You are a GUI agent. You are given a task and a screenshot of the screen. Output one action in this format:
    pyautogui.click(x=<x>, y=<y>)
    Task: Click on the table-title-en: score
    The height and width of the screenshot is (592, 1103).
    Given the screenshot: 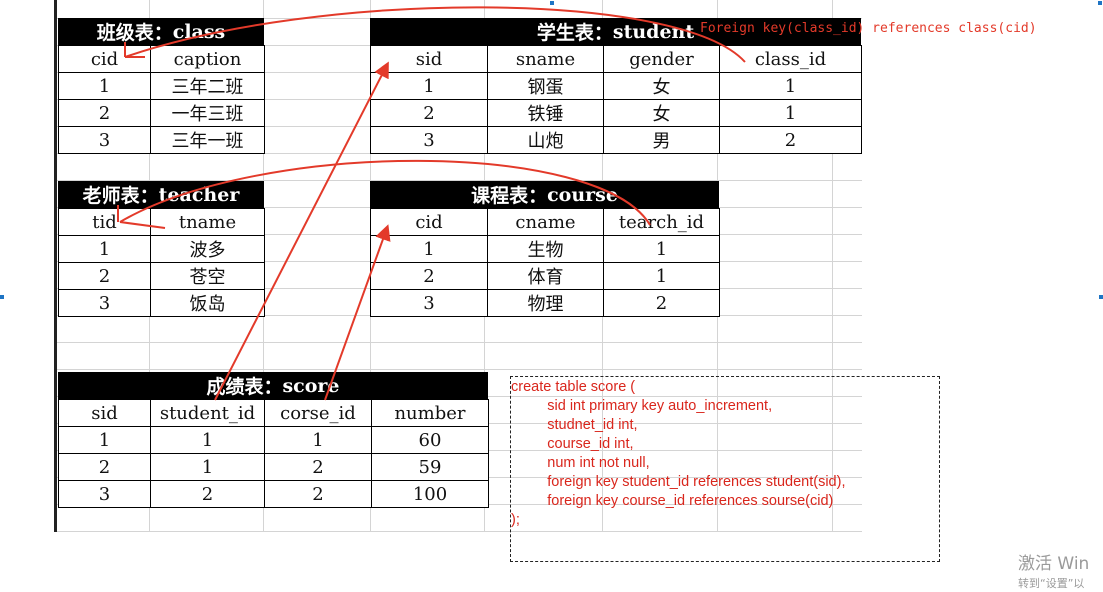 What is the action you would take?
    pyautogui.click(x=311, y=385)
    